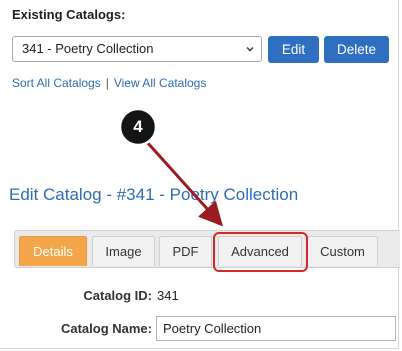  I want to click on step-number: 4, so click(138, 126).